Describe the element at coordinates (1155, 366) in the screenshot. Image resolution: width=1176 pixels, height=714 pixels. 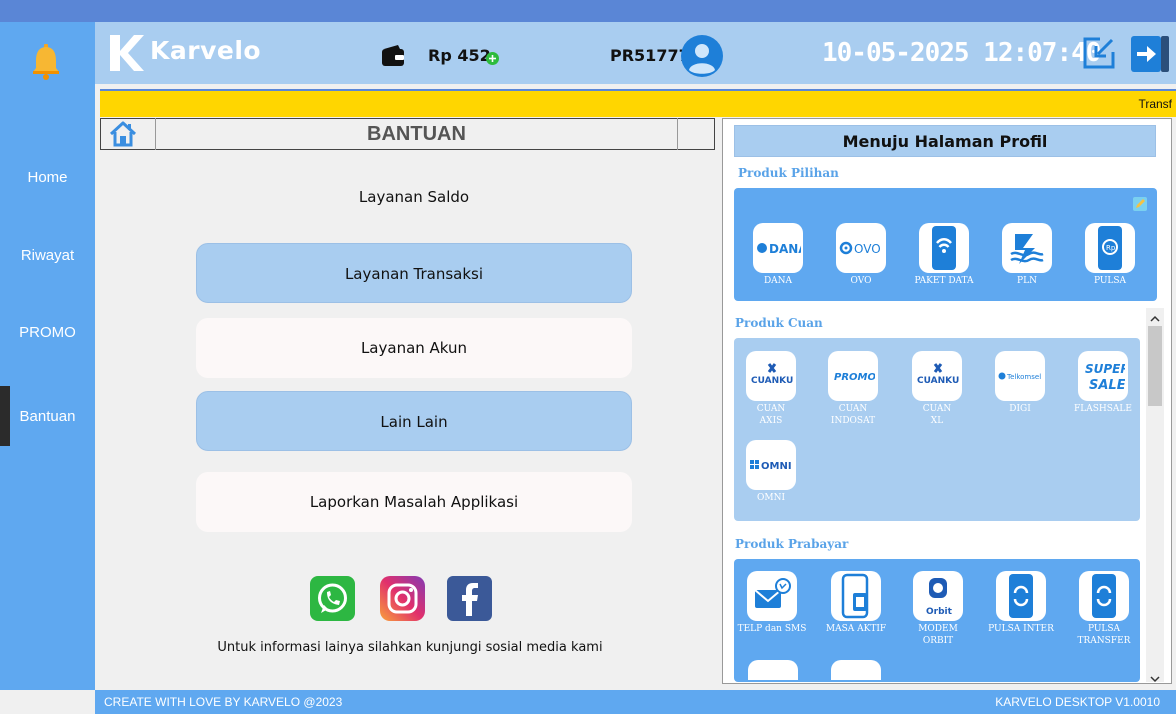
I see `scrollbar-thumb` at that location.